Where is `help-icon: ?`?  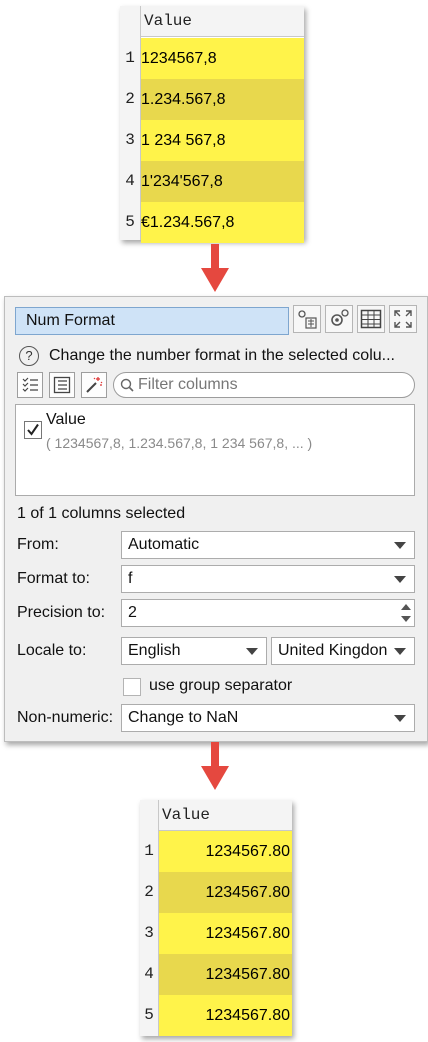
help-icon: ? is located at coordinates (29, 356).